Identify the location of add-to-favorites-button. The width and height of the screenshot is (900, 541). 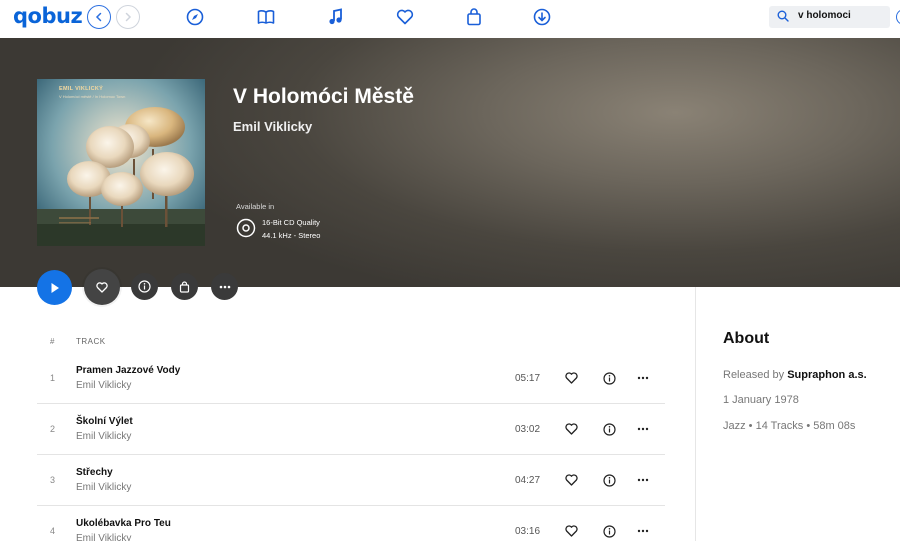
(102, 287).